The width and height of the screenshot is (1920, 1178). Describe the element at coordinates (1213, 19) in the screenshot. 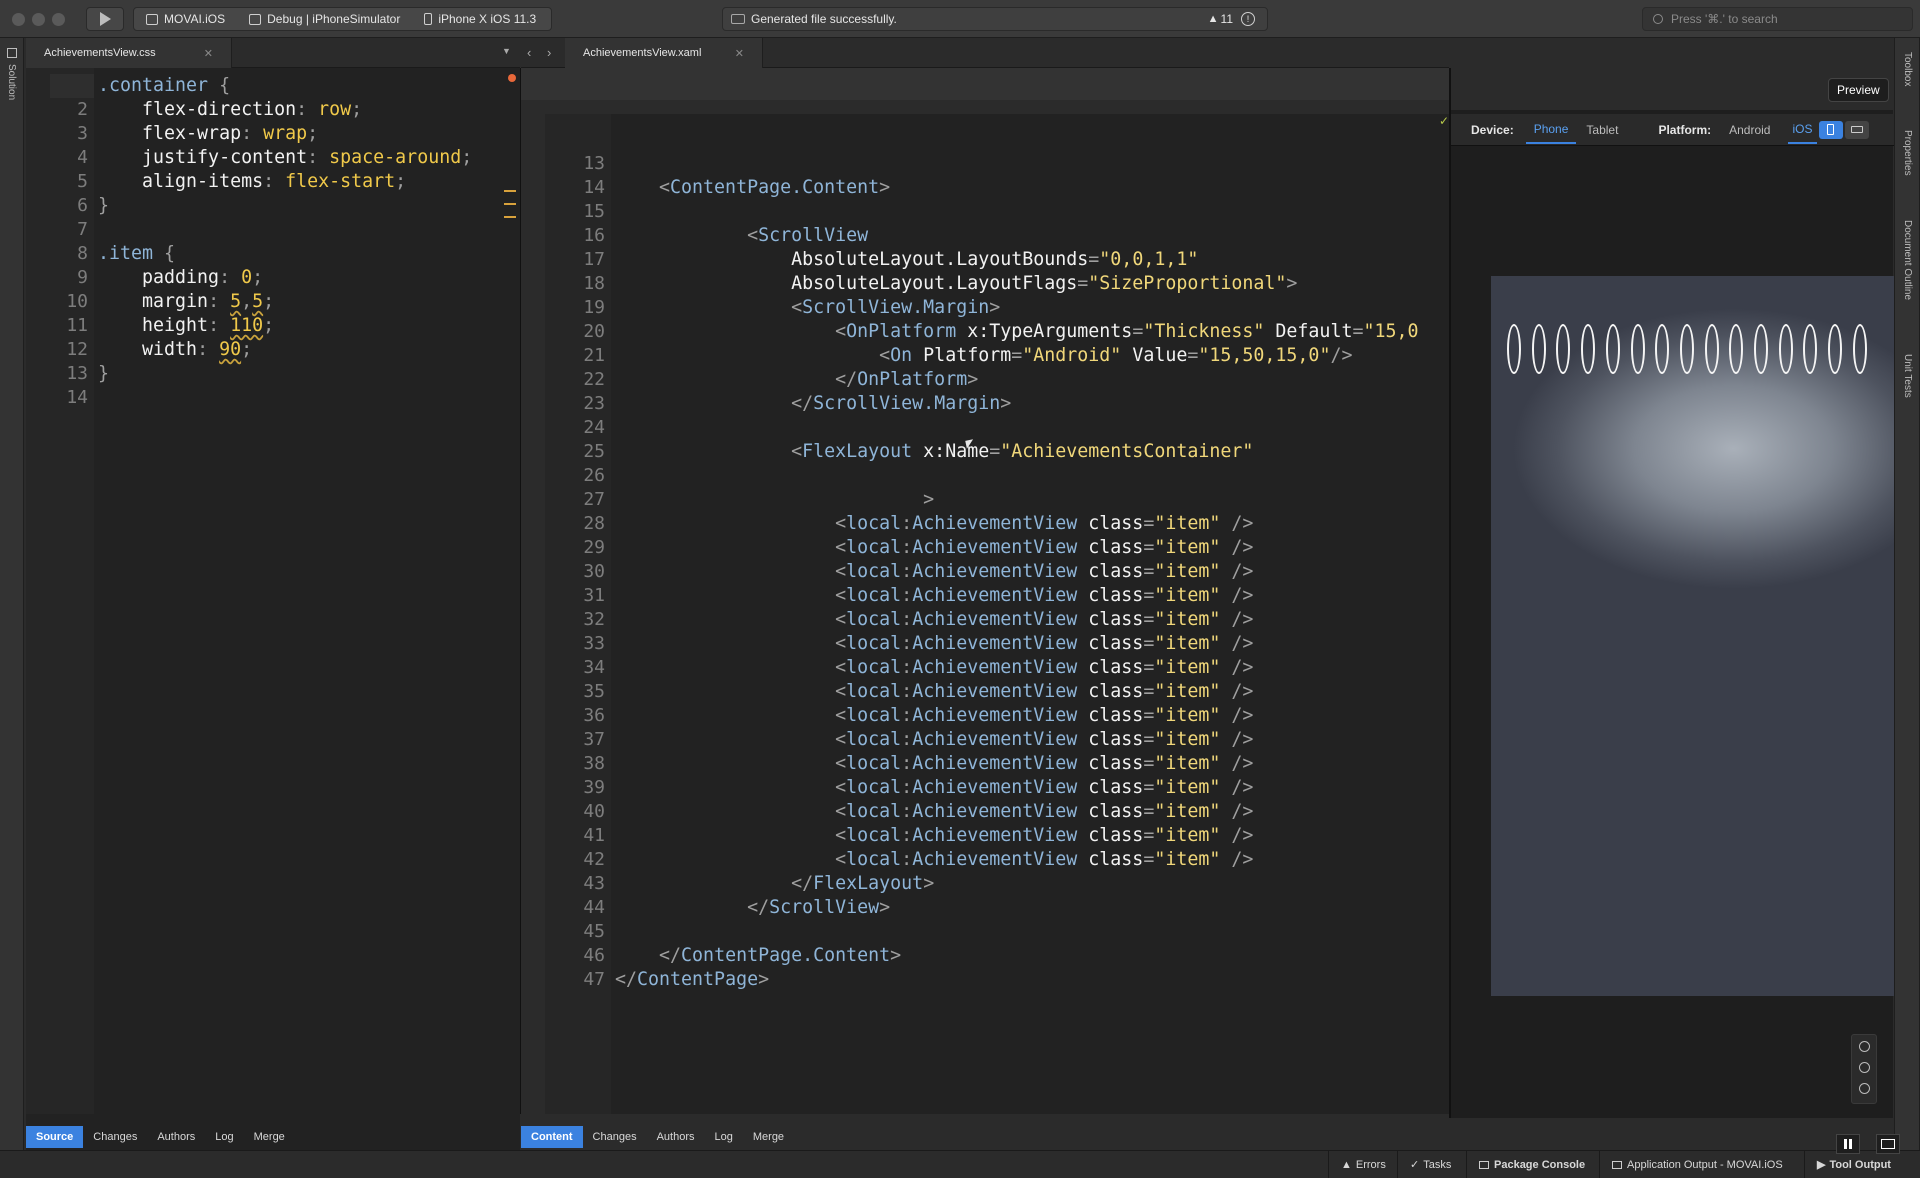

I see `warning-icon: ▲` at that location.